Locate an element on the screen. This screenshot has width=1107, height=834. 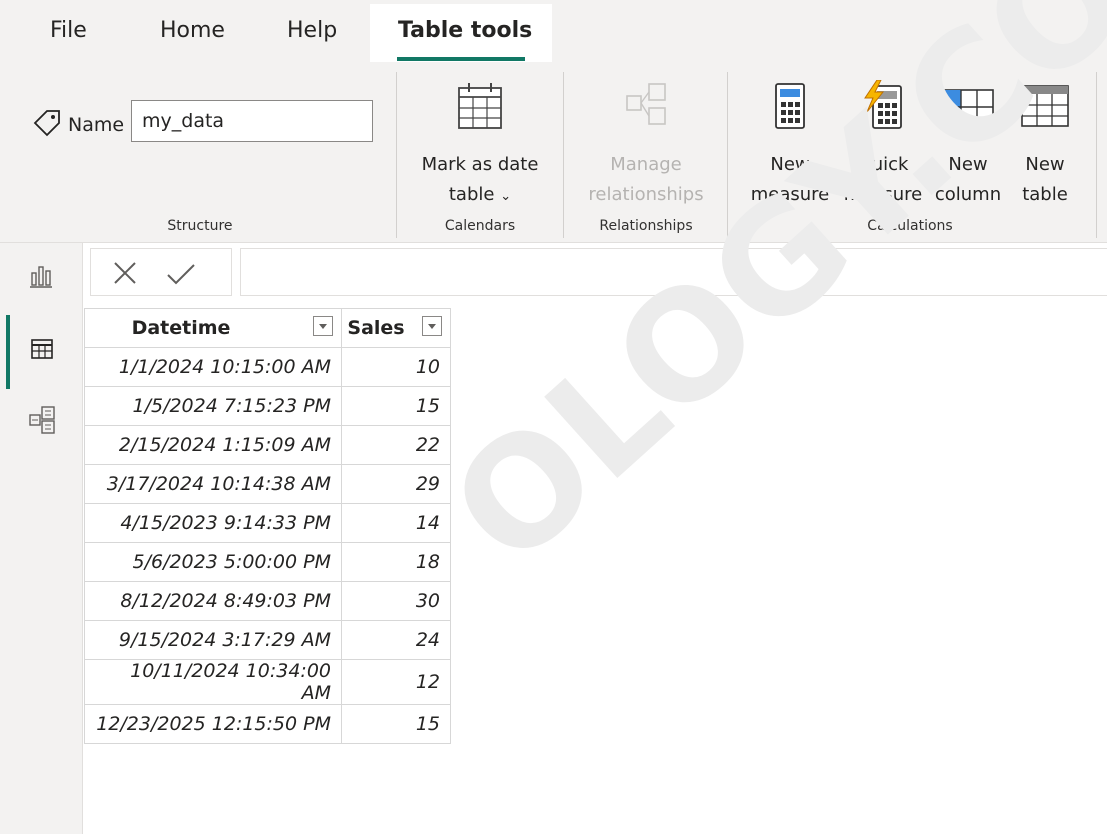
manage-relationships-label-1: Manage is located at coordinates (646, 164).